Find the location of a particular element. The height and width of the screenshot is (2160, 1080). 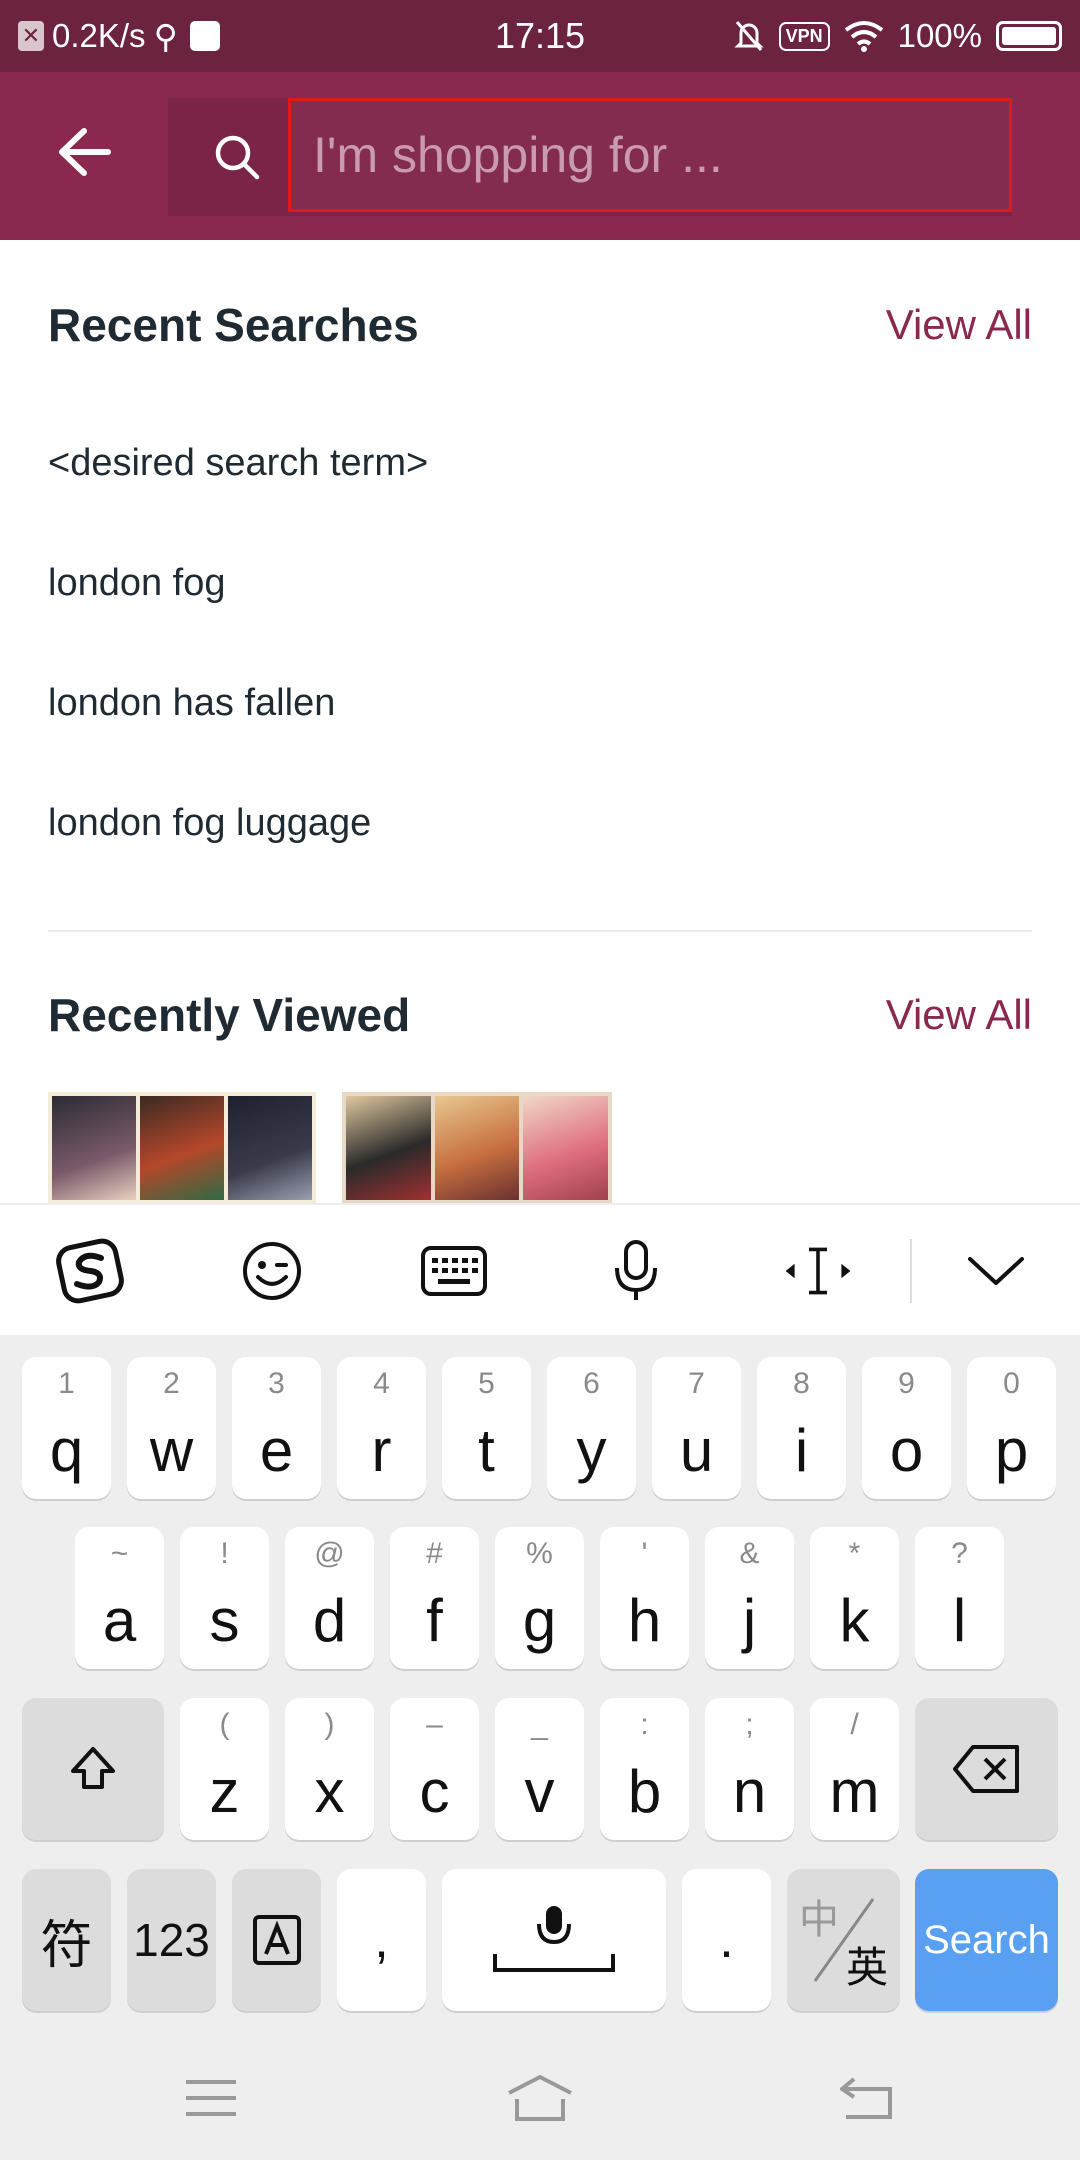

hide-keyboard-button is located at coordinates (996, 1271).